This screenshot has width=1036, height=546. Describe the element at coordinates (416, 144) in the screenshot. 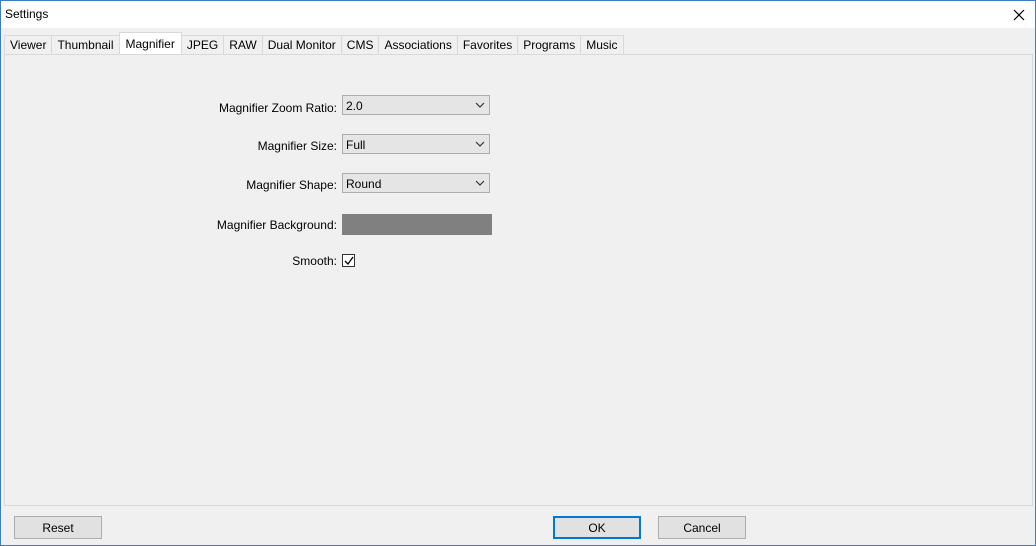

I see `size-select: Full` at that location.